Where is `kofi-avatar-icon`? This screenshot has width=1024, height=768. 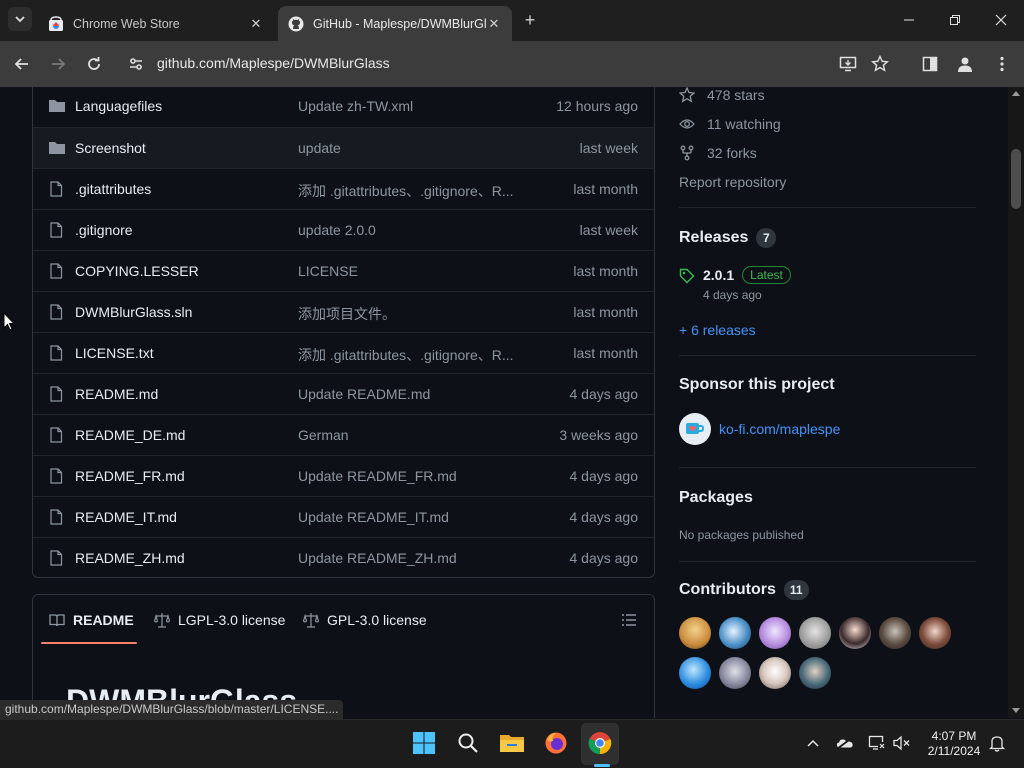
kofi-avatar-icon is located at coordinates (695, 429).